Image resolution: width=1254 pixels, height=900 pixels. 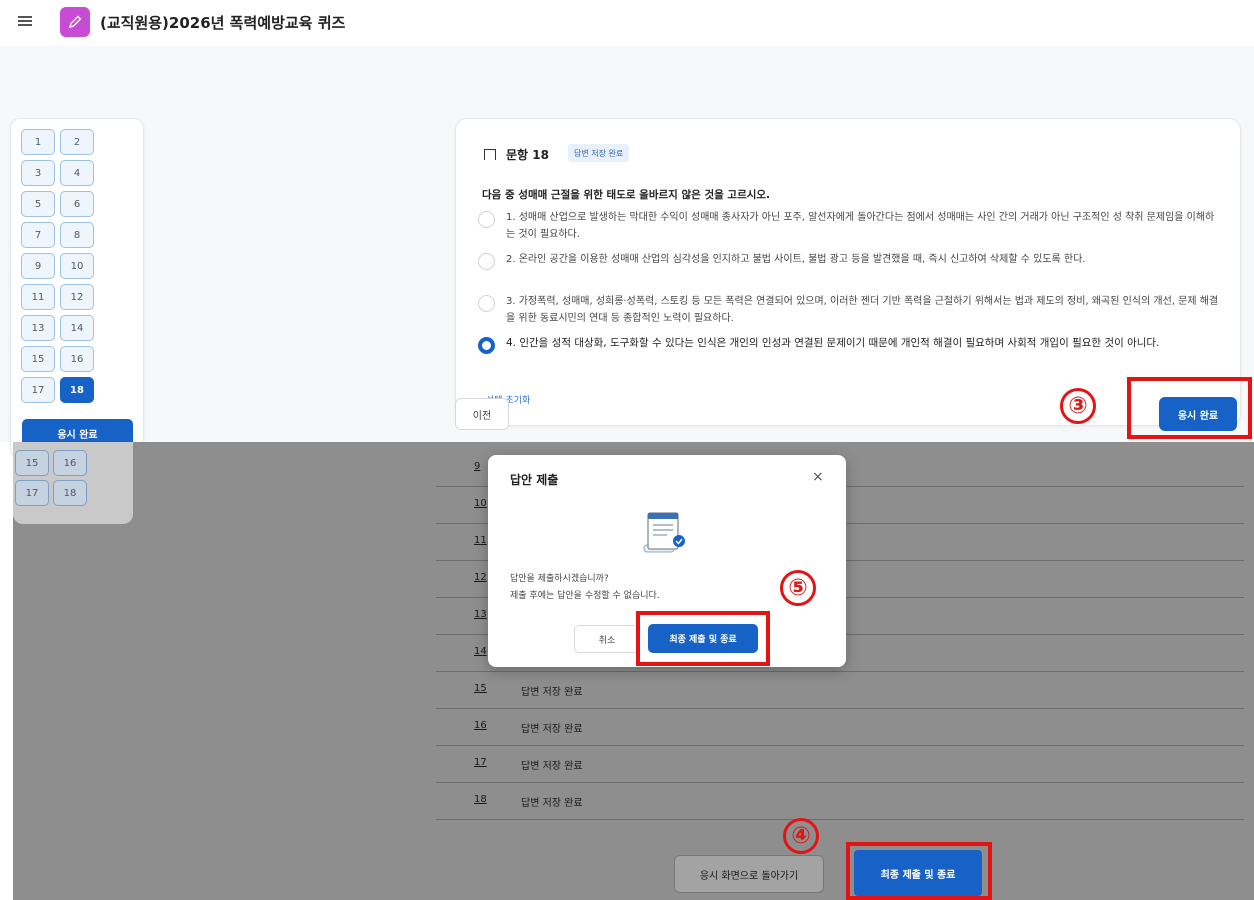 I want to click on table-row: 18 답변 저장 완료, so click(x=840, y=801).